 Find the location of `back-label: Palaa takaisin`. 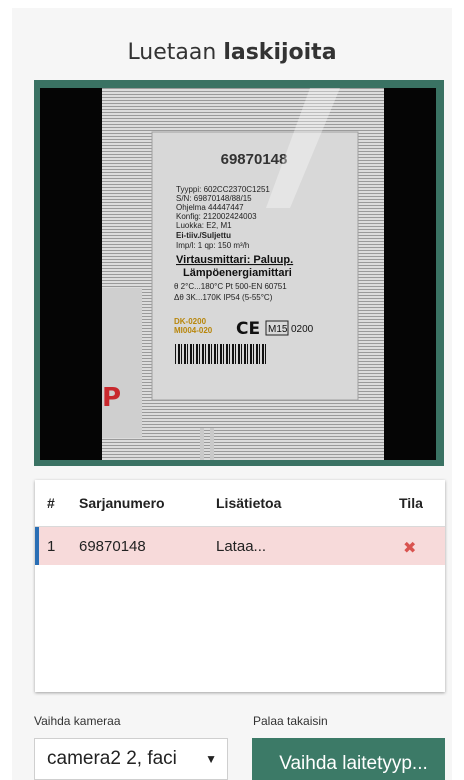

back-label: Palaa takaisin is located at coordinates (290, 721).